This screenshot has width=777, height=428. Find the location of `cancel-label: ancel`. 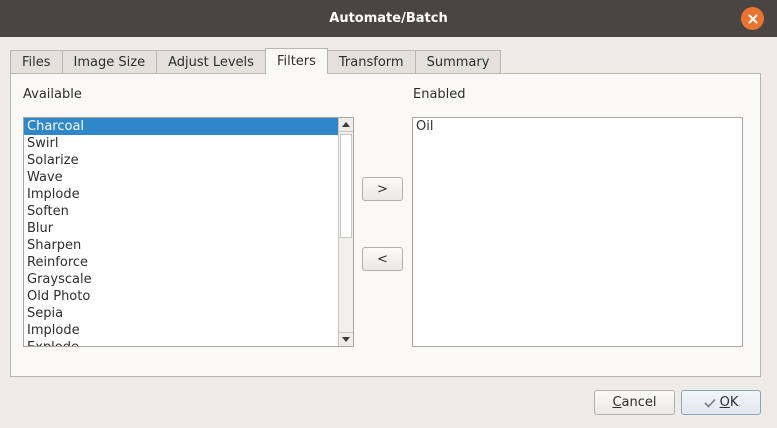

cancel-label: ancel is located at coordinates (639, 402).